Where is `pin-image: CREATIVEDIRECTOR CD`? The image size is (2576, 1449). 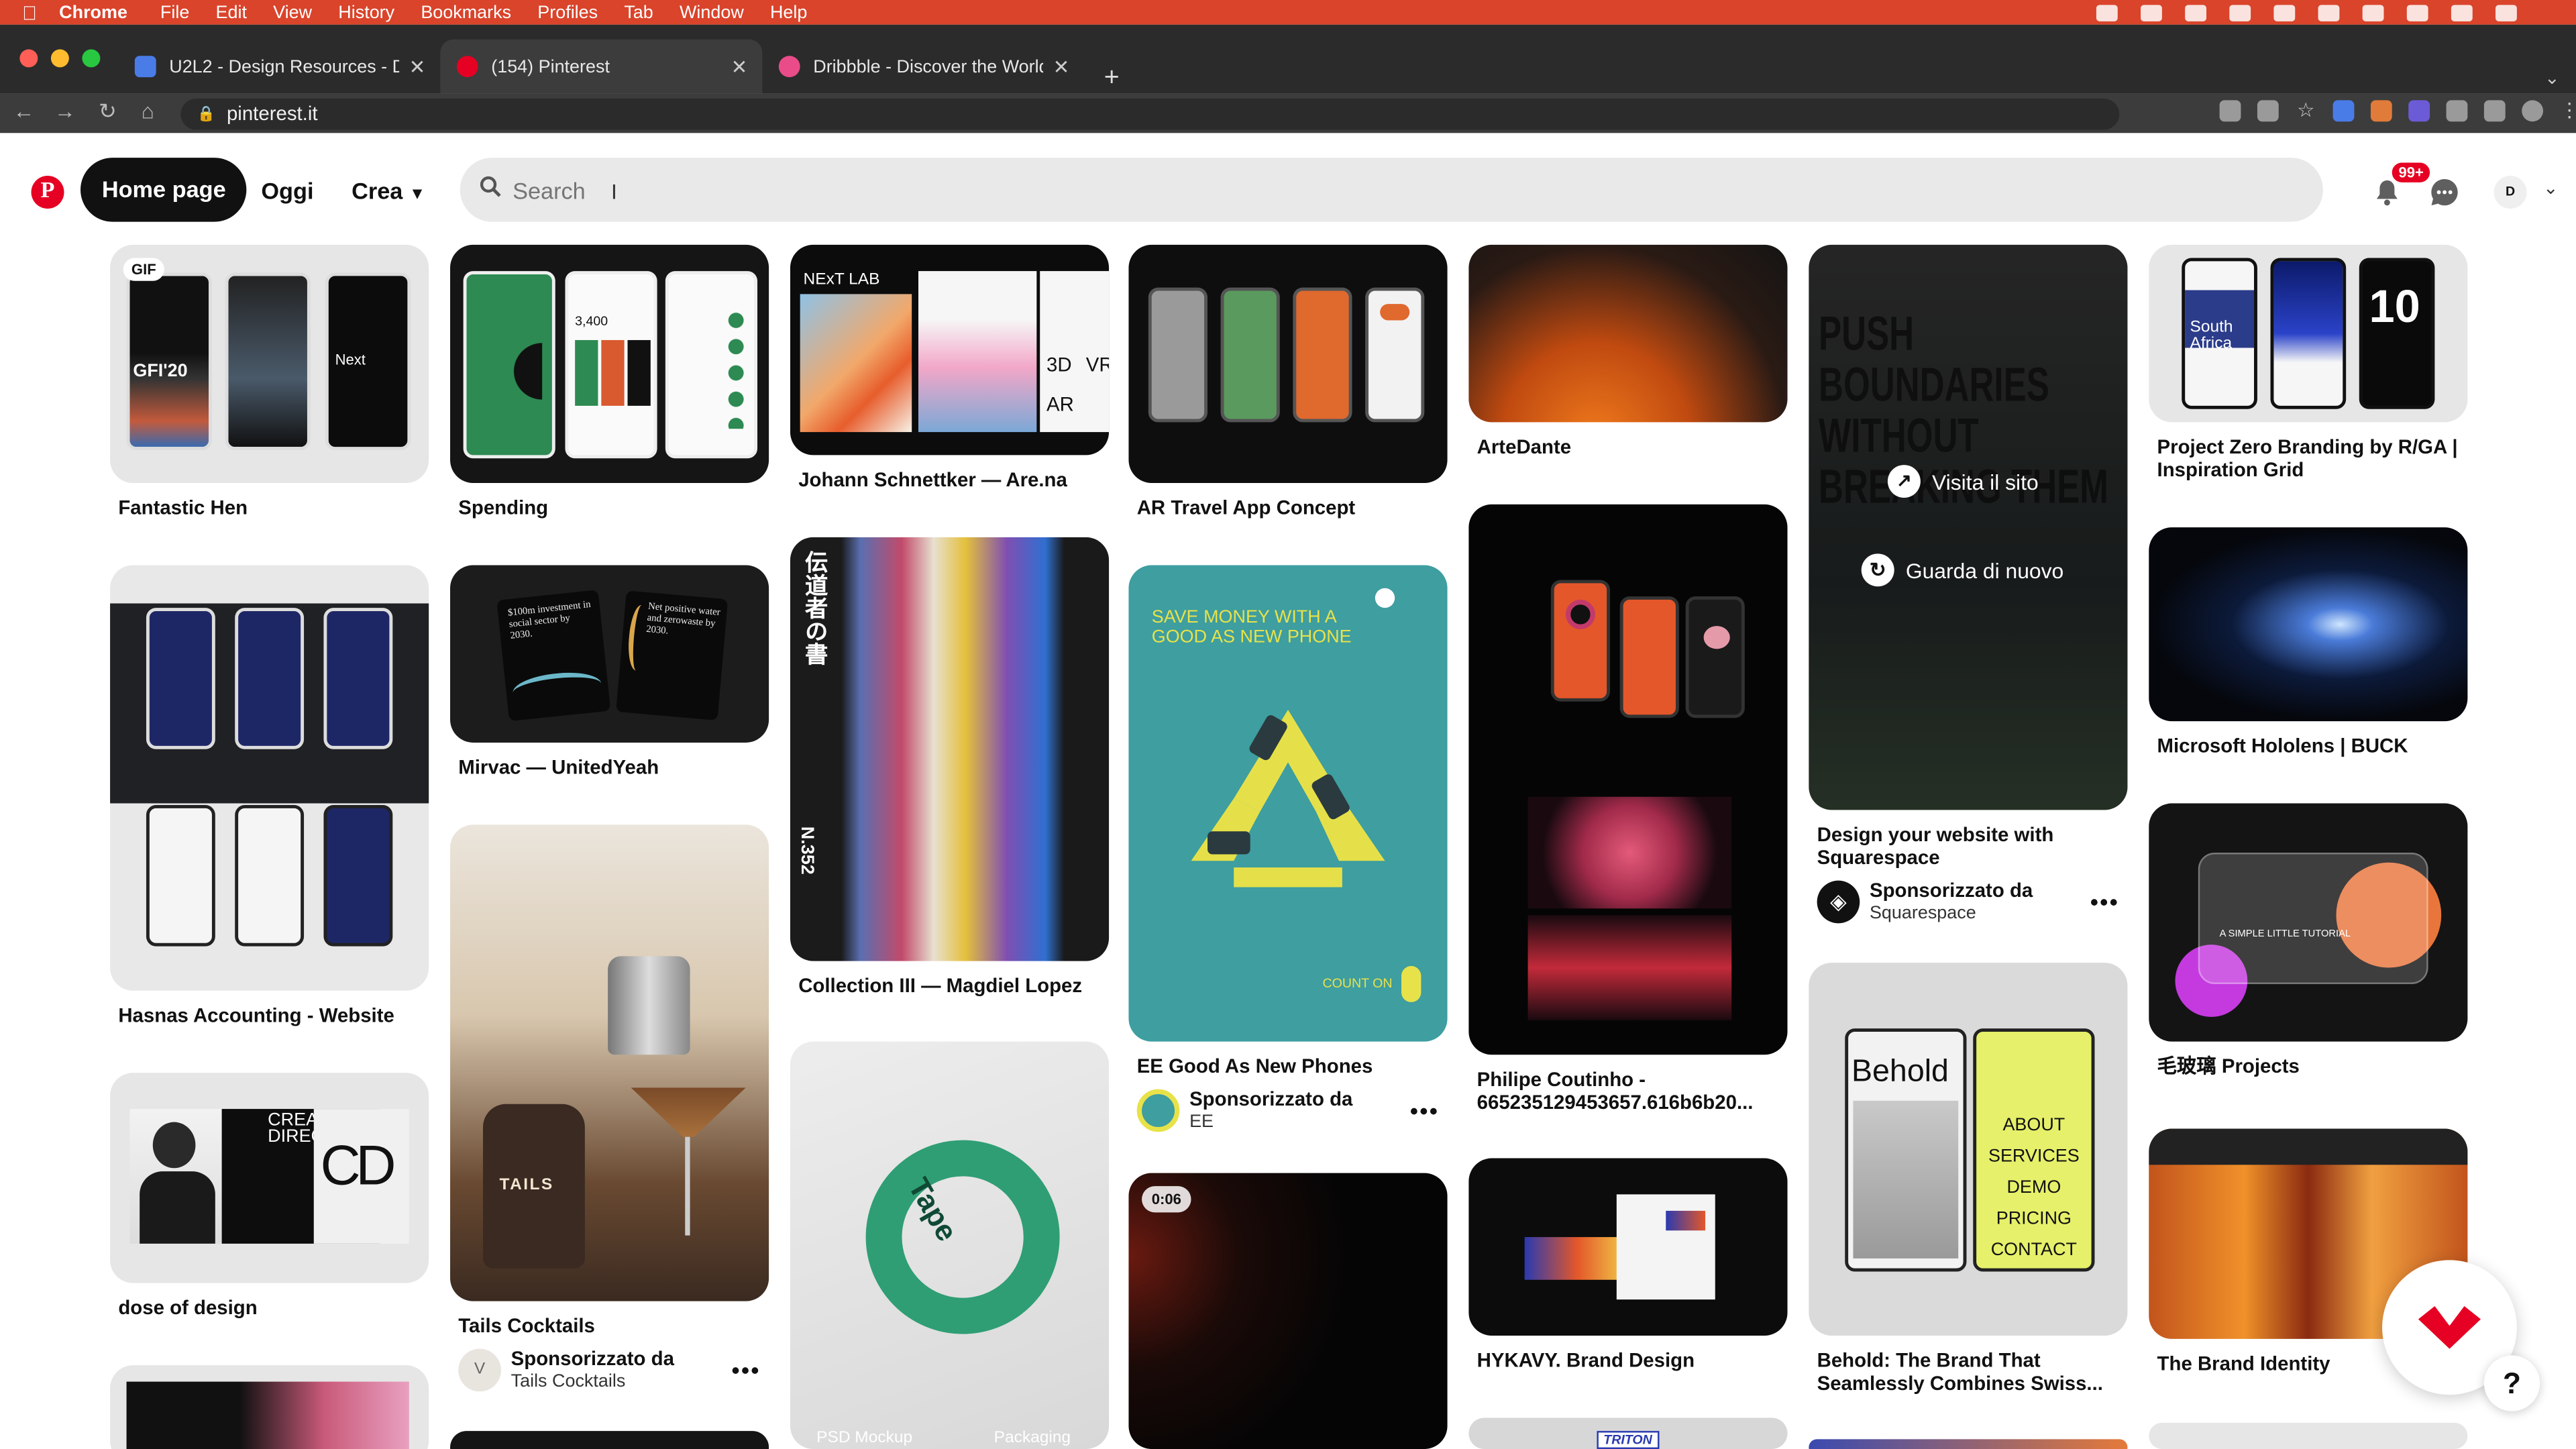 pin-image: CREATIVEDIRECTOR CD is located at coordinates (269, 1178).